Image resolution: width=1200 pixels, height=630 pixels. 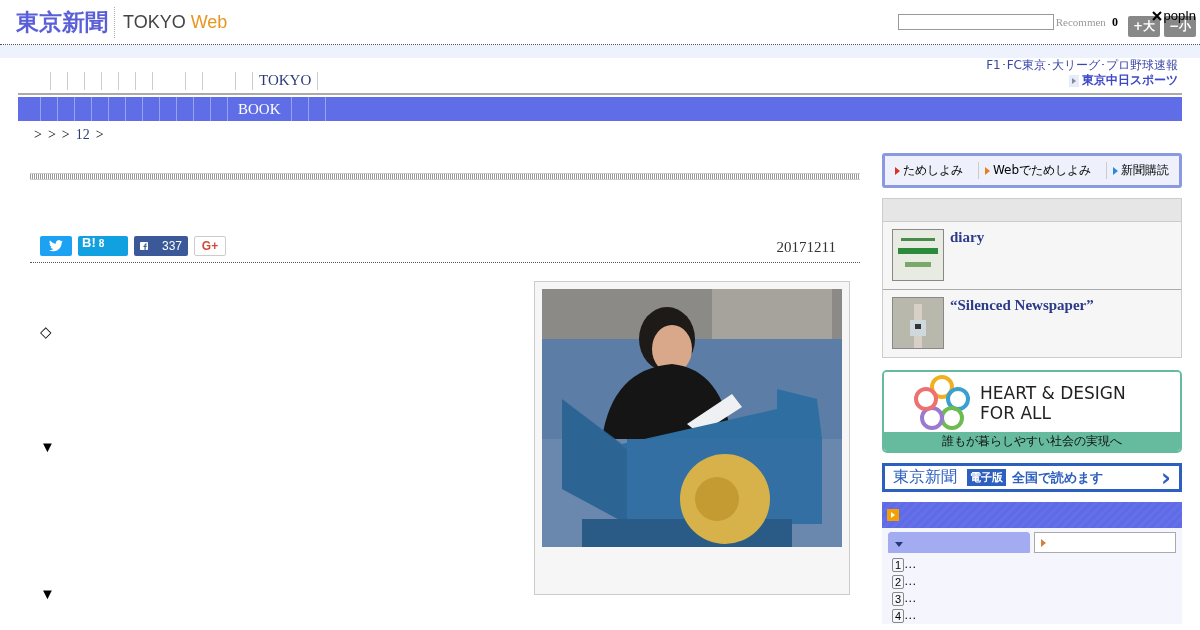 What do you see at coordinates (967, 255) in the screenshot?
I see `feature-link: diary` at bounding box center [967, 255].